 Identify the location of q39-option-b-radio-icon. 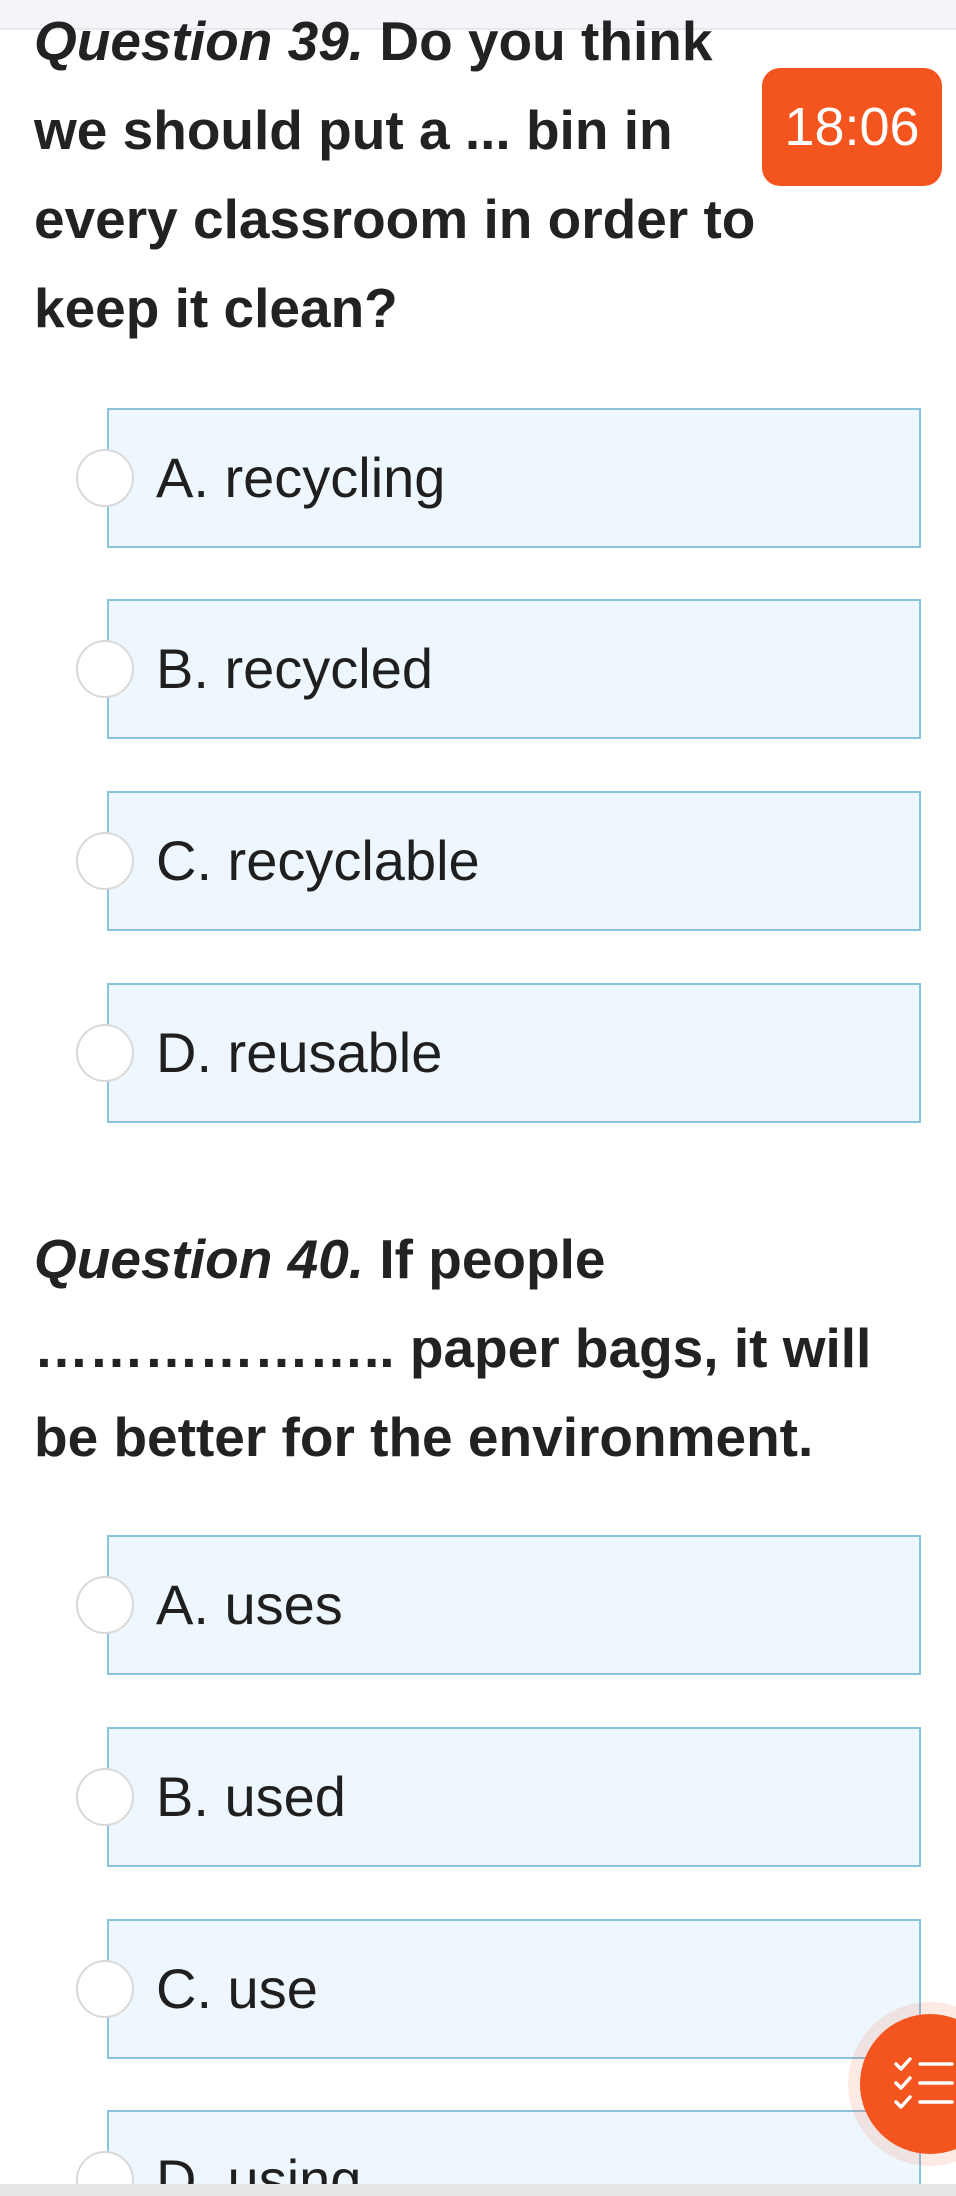
(105, 669).